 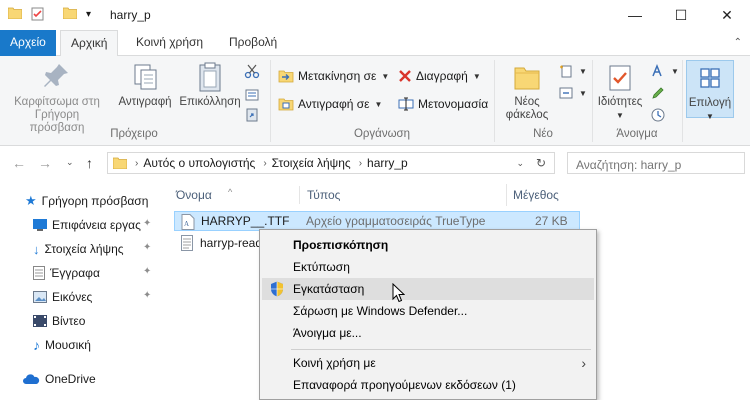 What do you see at coordinates (299, 195) in the screenshot?
I see `column-divider` at bounding box center [299, 195].